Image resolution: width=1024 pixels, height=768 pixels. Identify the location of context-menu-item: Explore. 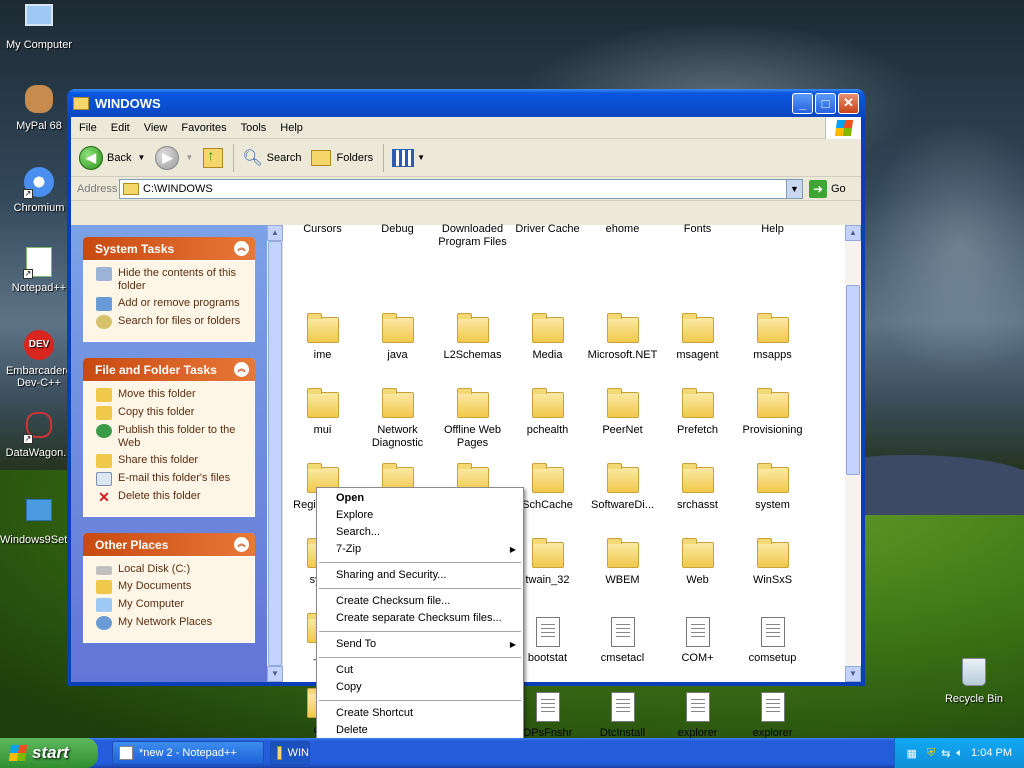
(420, 515).